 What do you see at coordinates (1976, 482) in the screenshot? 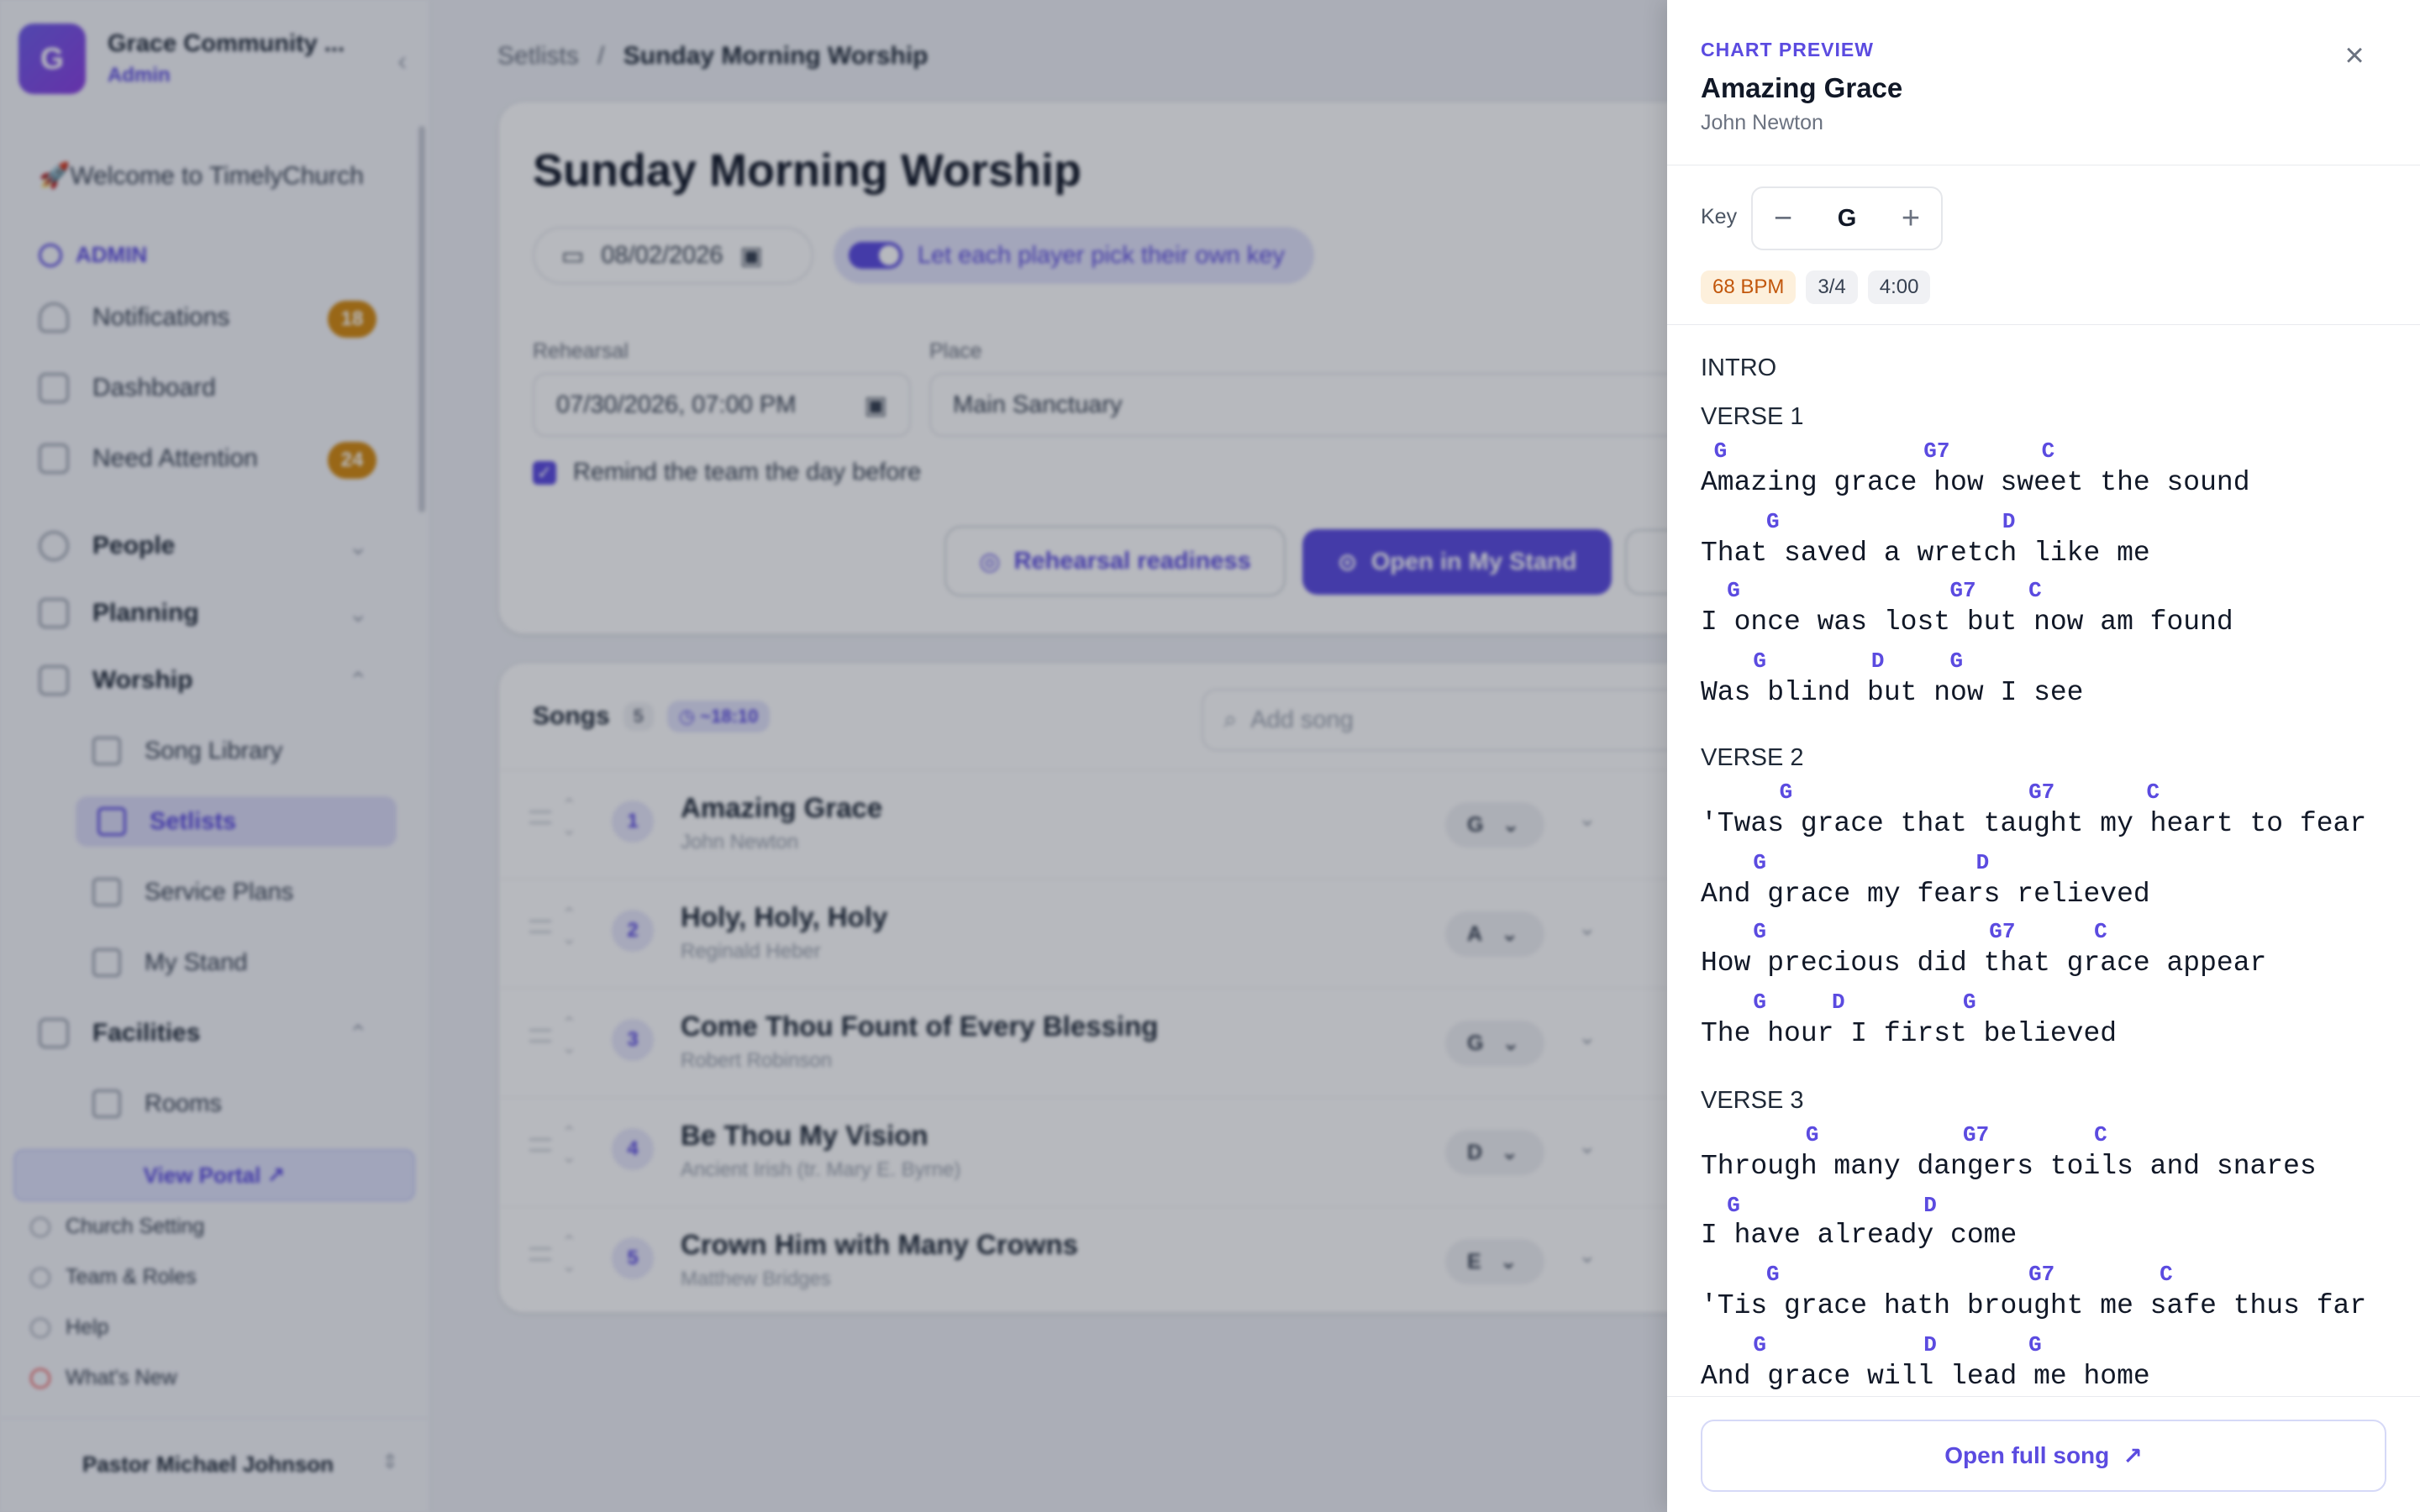
I see `lyric-line: Amazing grace how sweet the sound` at bounding box center [1976, 482].